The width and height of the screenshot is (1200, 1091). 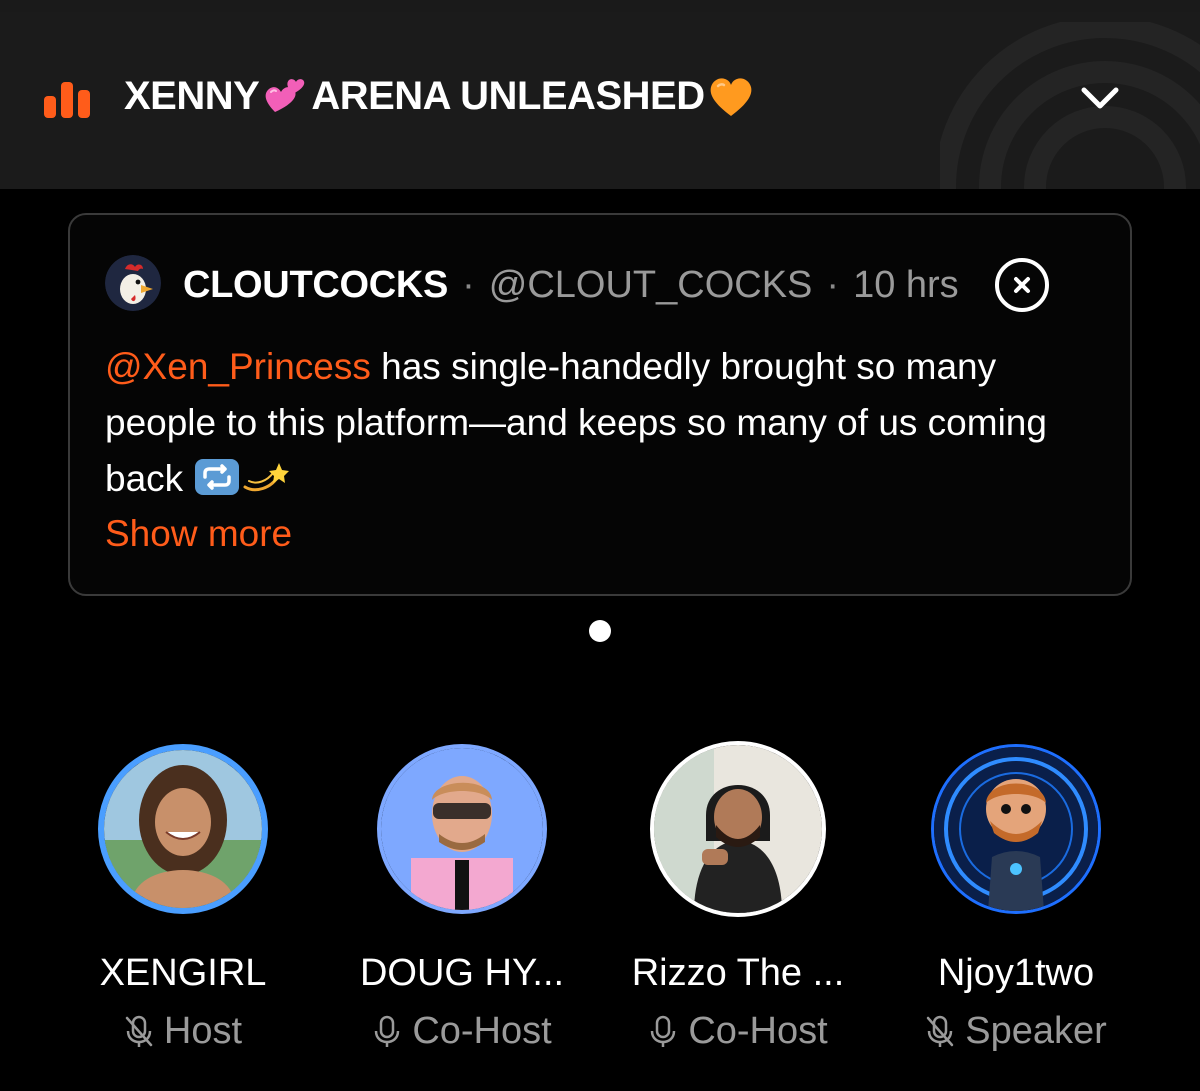 What do you see at coordinates (198, 534) in the screenshot?
I see `show-more-link: Show more` at bounding box center [198, 534].